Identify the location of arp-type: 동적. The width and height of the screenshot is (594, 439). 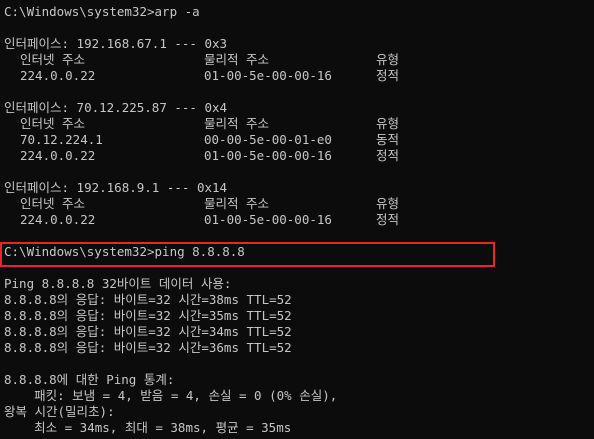
(388, 139).